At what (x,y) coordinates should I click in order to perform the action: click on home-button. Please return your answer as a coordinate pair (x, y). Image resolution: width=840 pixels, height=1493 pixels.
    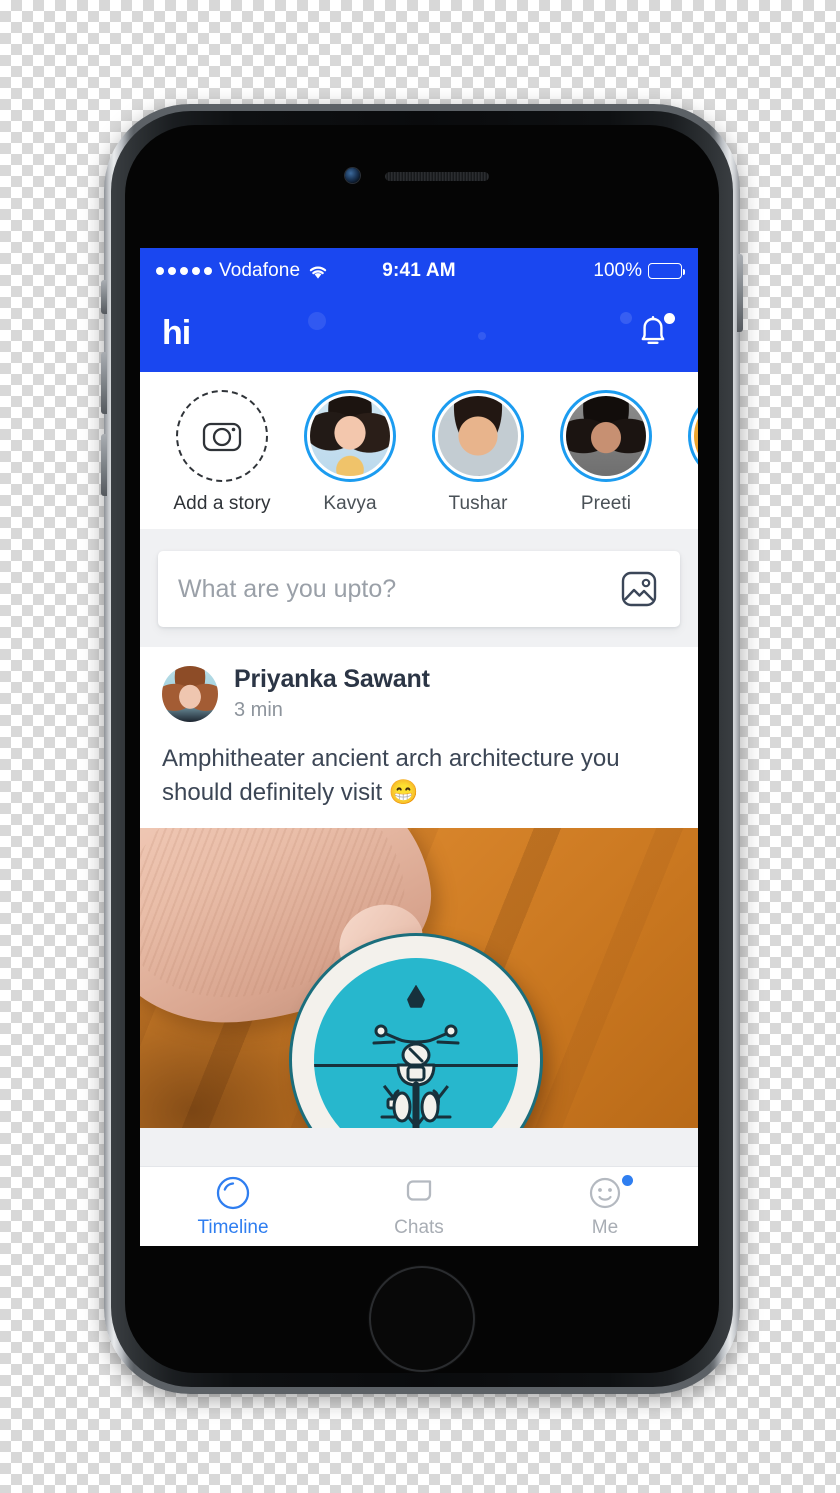
    Looking at the image, I should click on (422, 1319).